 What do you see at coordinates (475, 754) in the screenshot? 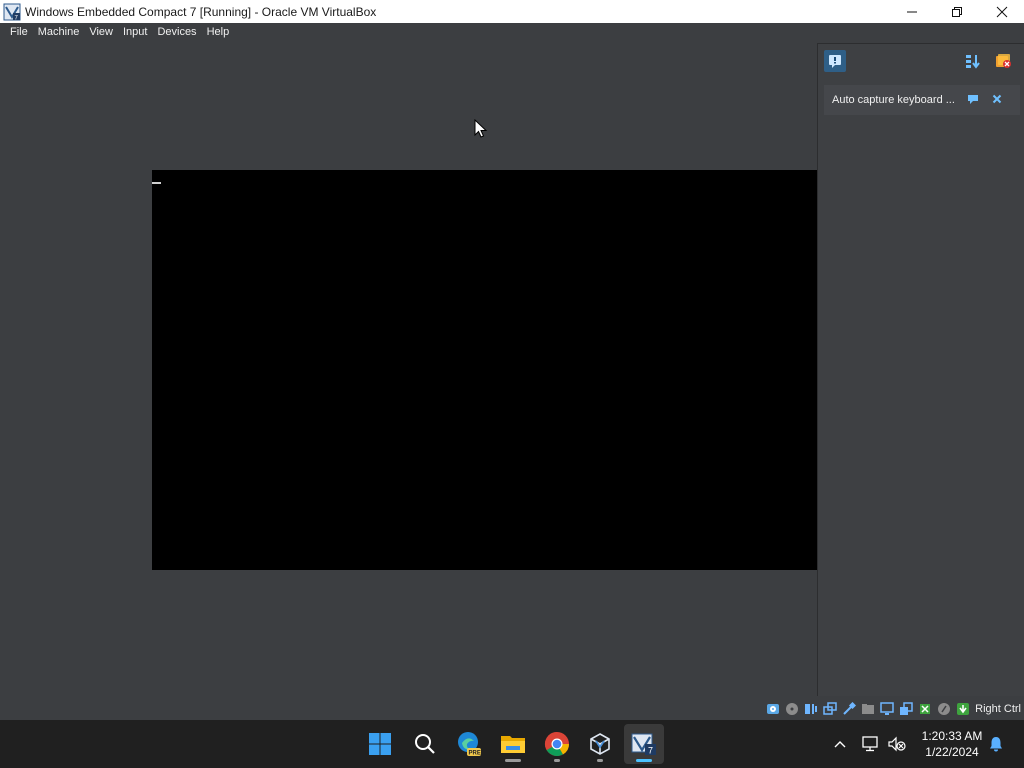
I see `svg-text: PRE` at bounding box center [475, 754].